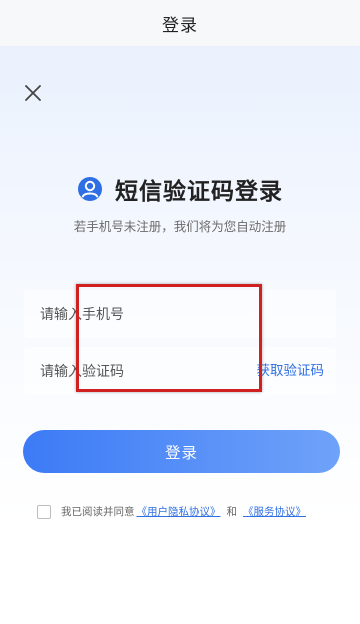 The image size is (360, 624). I want to click on phone-input, so click(150, 315).